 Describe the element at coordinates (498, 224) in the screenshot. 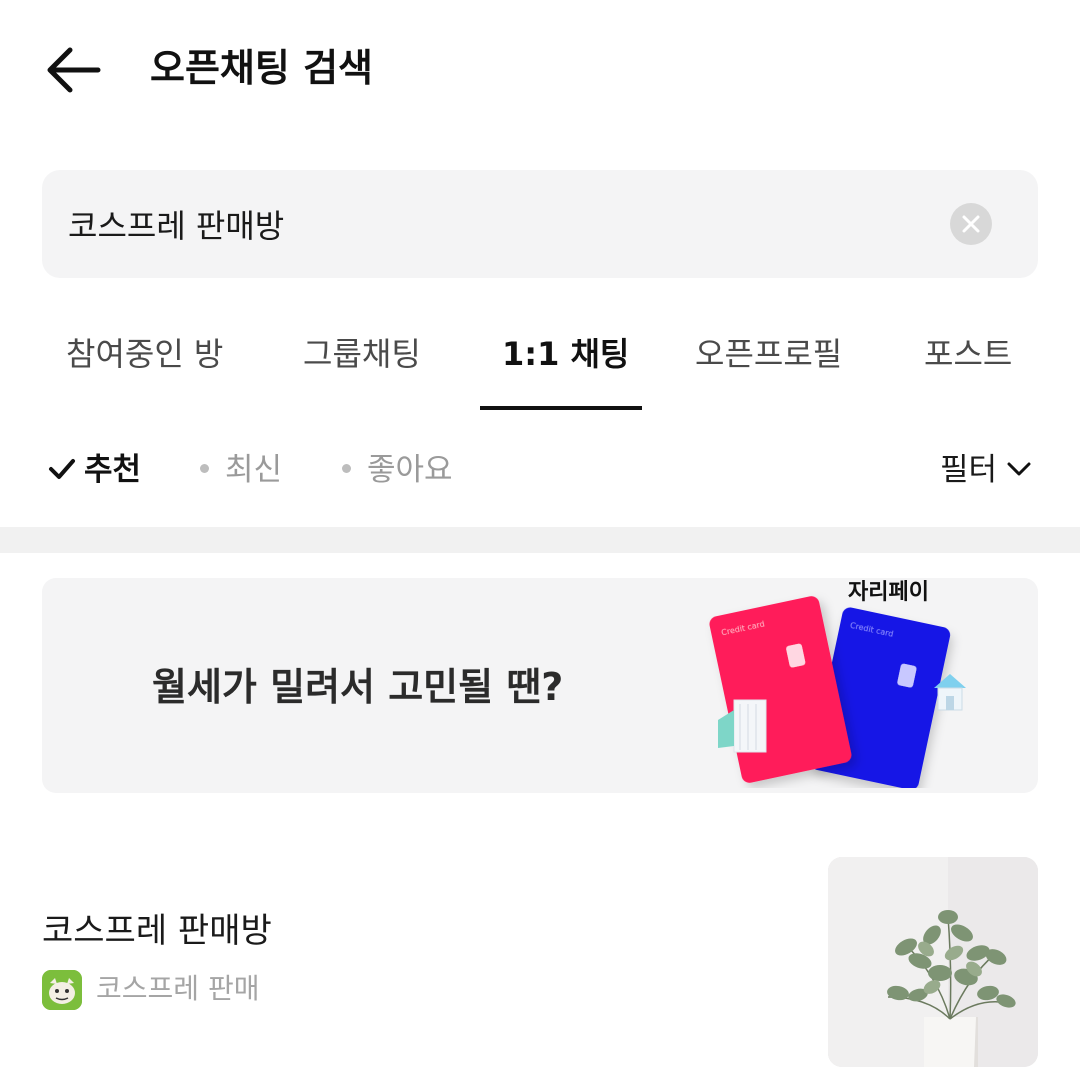

I see `search-input` at that location.